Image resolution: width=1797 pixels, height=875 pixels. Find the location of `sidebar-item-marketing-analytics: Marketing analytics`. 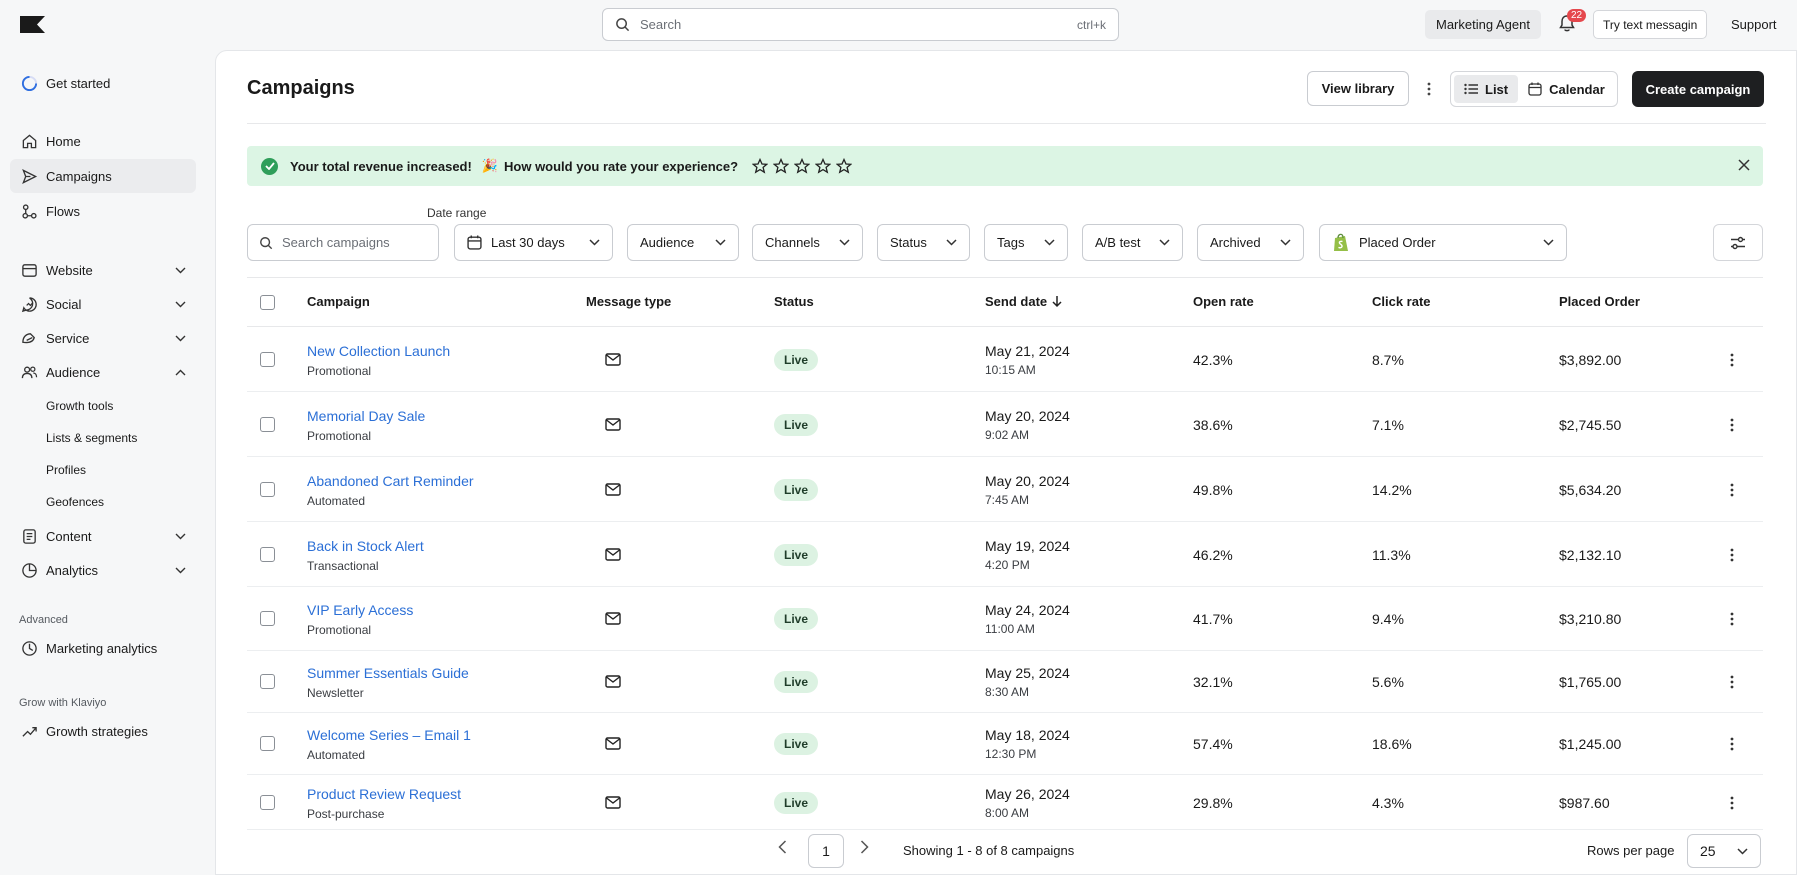

sidebar-item-marketing-analytics: Marketing analytics is located at coordinates (103, 648).